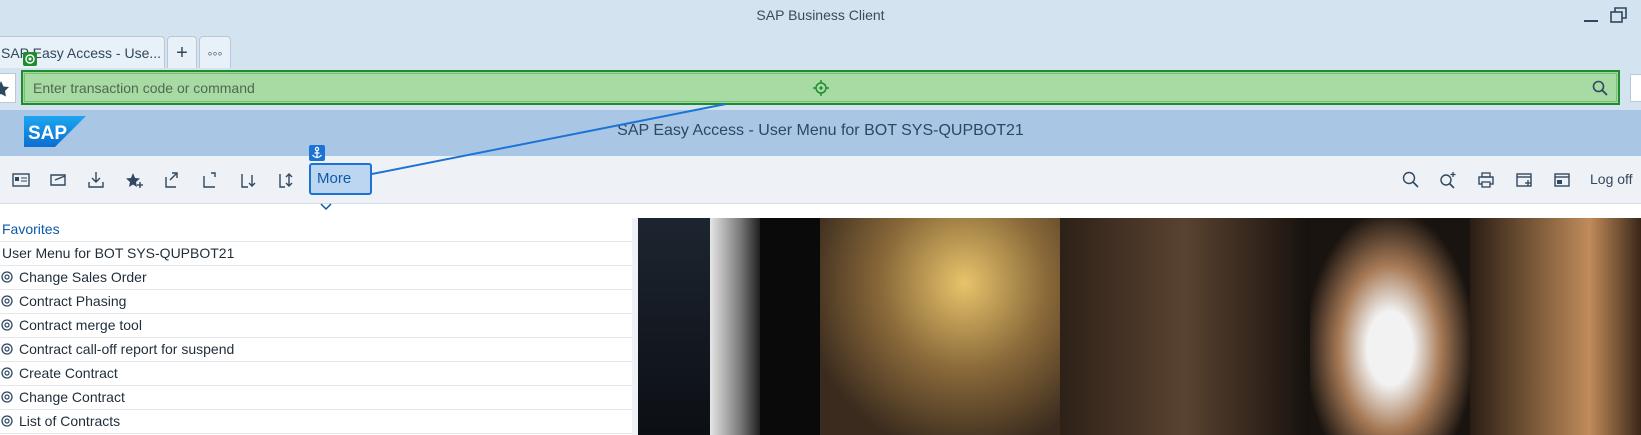 Image resolution: width=1641 pixels, height=435 pixels. What do you see at coordinates (316, 350) in the screenshot?
I see `tree-item-transaction: Contract call-off report for suspend` at bounding box center [316, 350].